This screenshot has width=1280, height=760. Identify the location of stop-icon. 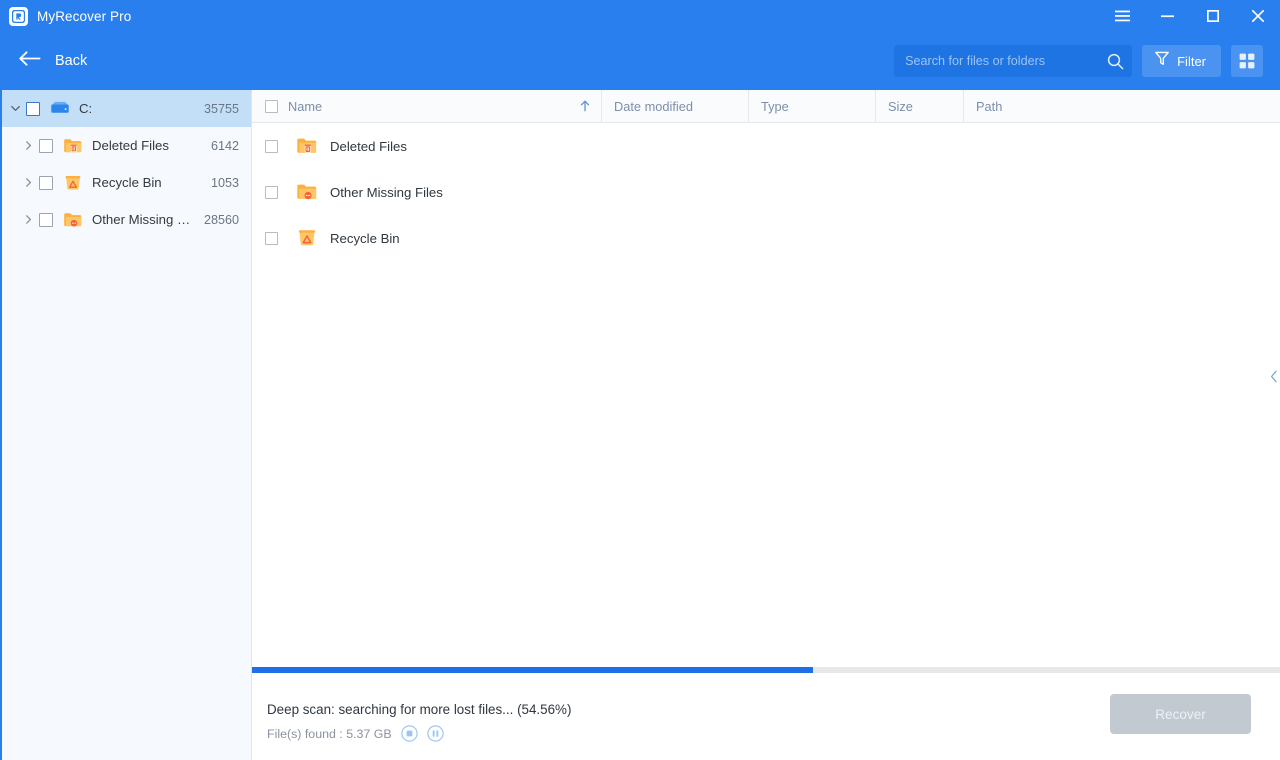
(409, 733).